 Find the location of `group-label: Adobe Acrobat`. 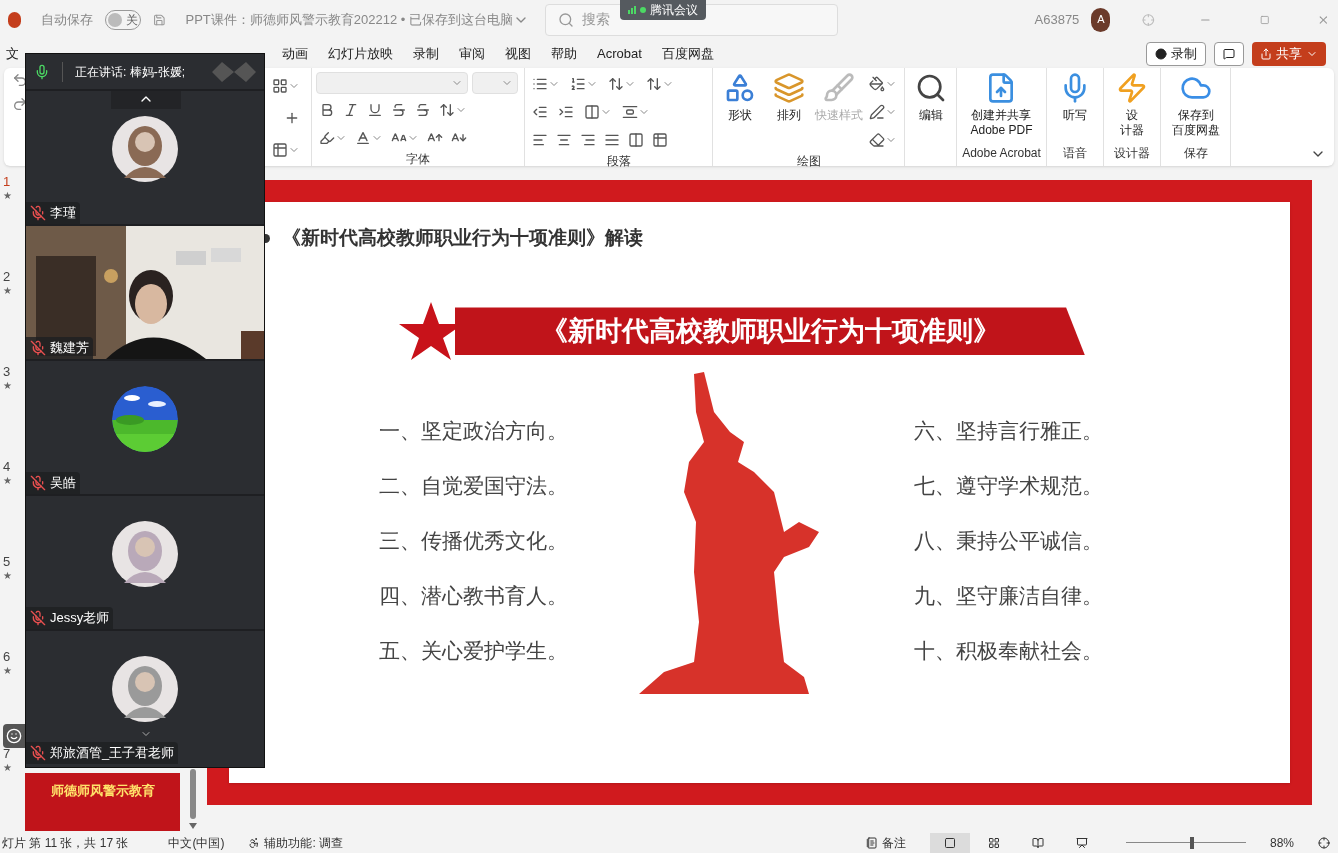

group-label: Adobe Acrobat is located at coordinates (1001, 153).